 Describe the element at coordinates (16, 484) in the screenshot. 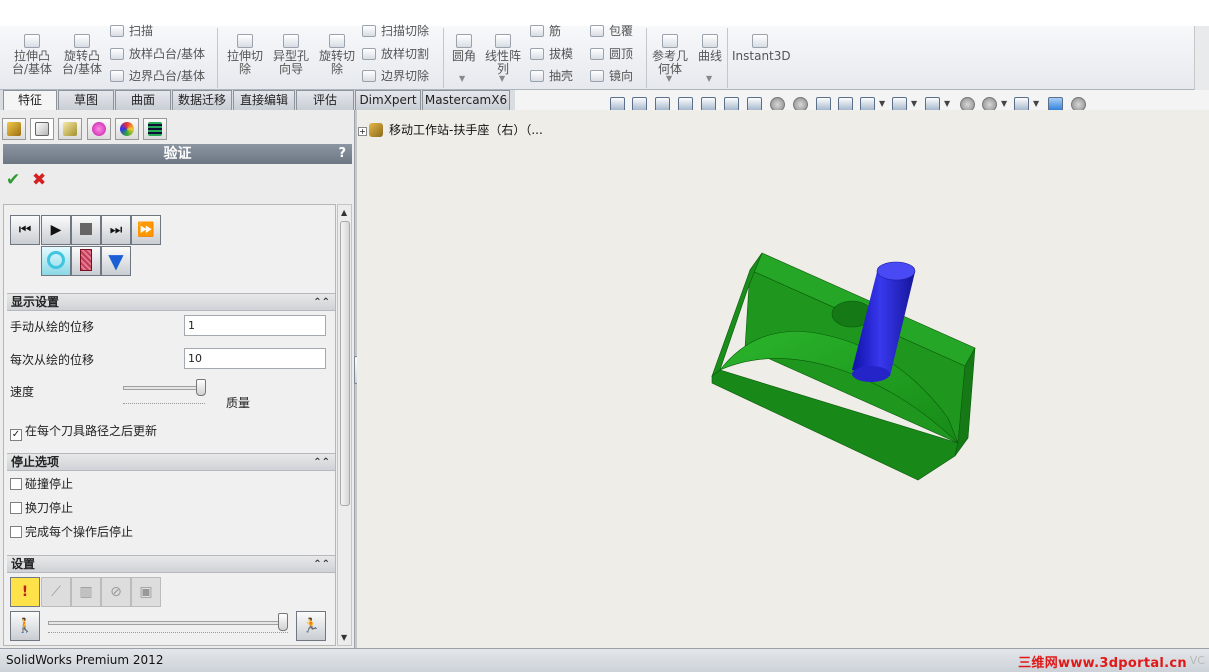

I see `checkbox-icon` at that location.